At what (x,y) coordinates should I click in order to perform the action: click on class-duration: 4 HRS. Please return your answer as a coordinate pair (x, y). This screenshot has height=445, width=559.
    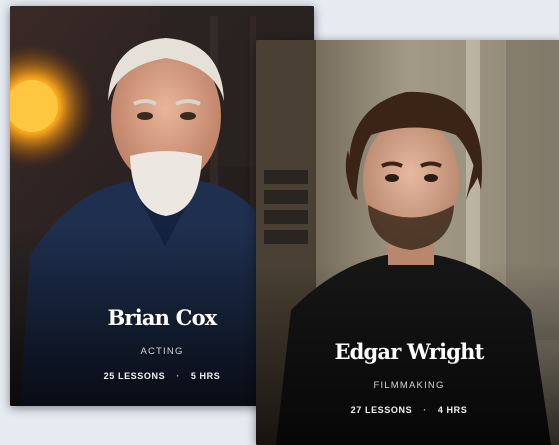
    Looking at the image, I should click on (452, 410).